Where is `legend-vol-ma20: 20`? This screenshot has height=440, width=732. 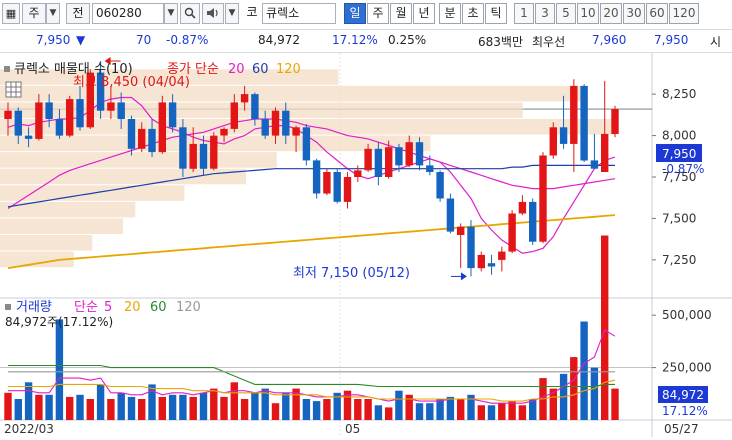 legend-vol-ma20: 20 is located at coordinates (132, 307).